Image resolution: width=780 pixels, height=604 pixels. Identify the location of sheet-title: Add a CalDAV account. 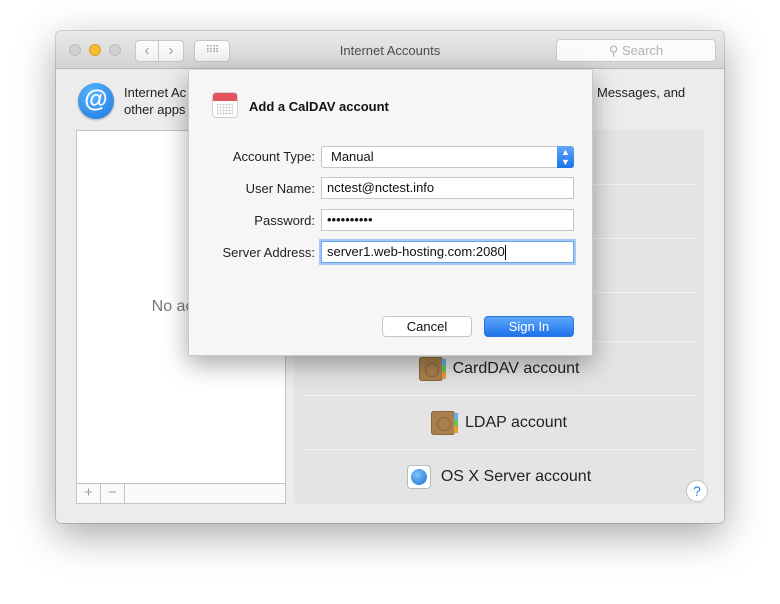
(319, 106).